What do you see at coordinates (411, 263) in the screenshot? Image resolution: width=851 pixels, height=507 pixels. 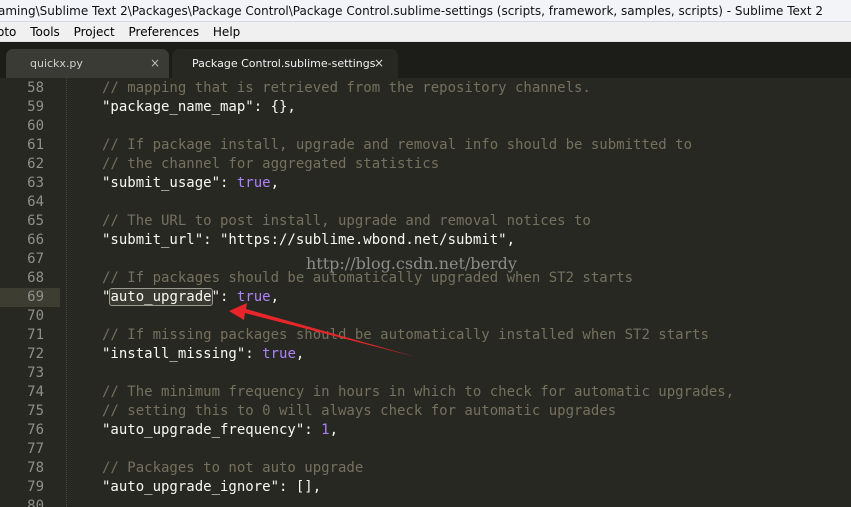 I see `watermark-text: http://blog.csdn.net/berdy` at bounding box center [411, 263].